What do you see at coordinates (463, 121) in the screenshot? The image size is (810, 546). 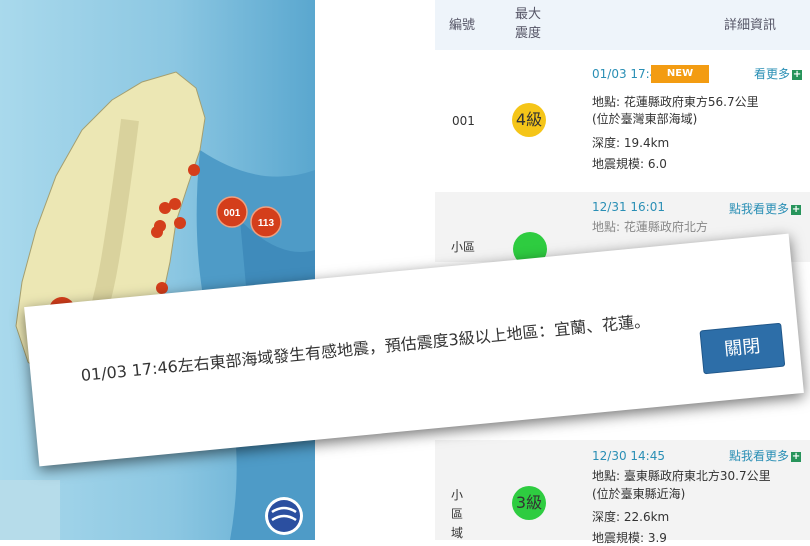 I see `row-id: 001` at bounding box center [463, 121].